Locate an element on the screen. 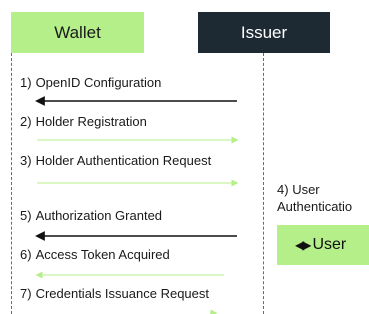  self-message-note: 4) User Authenticatio is located at coordinates (314, 198).